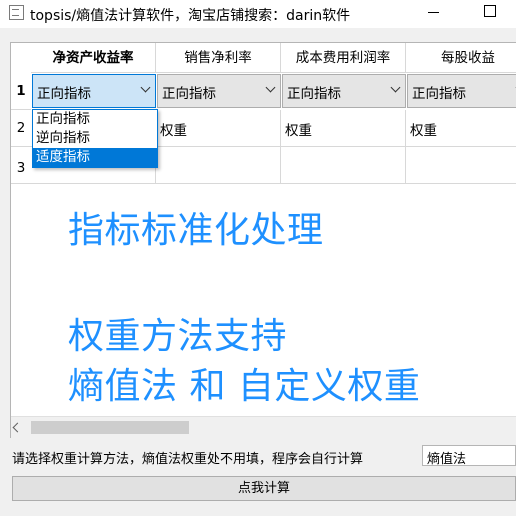 The height and width of the screenshot is (516, 516). What do you see at coordinates (21, 128) in the screenshot?
I see `row-header-2: 2` at bounding box center [21, 128].